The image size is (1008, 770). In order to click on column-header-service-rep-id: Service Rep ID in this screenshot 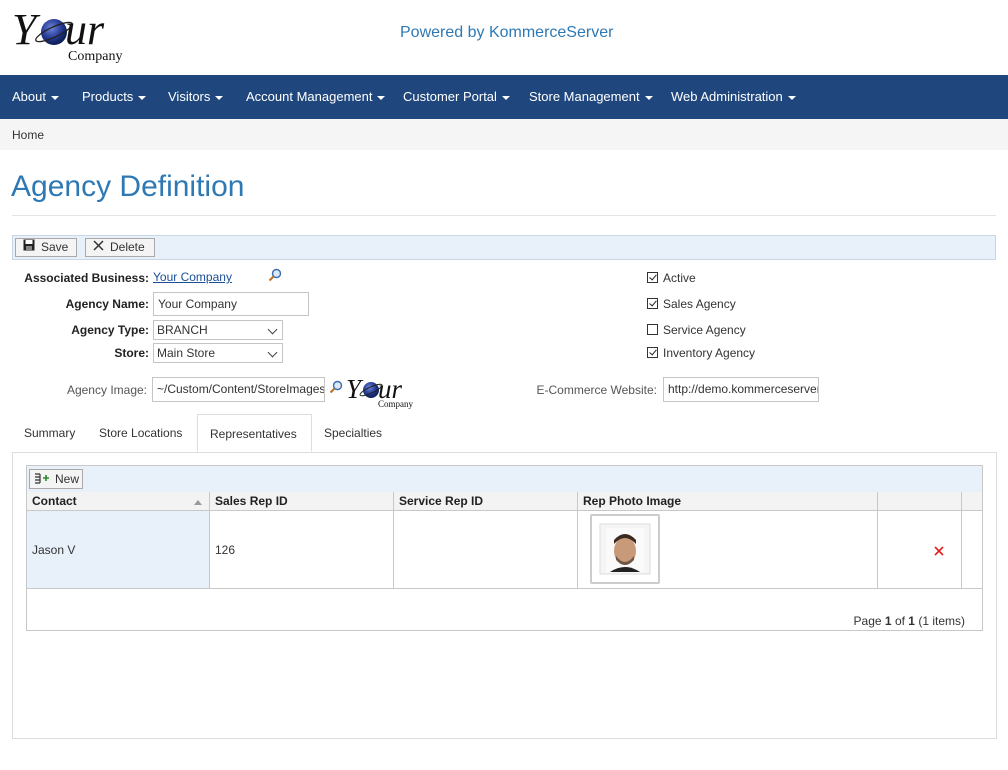, I will do `click(486, 501)`.